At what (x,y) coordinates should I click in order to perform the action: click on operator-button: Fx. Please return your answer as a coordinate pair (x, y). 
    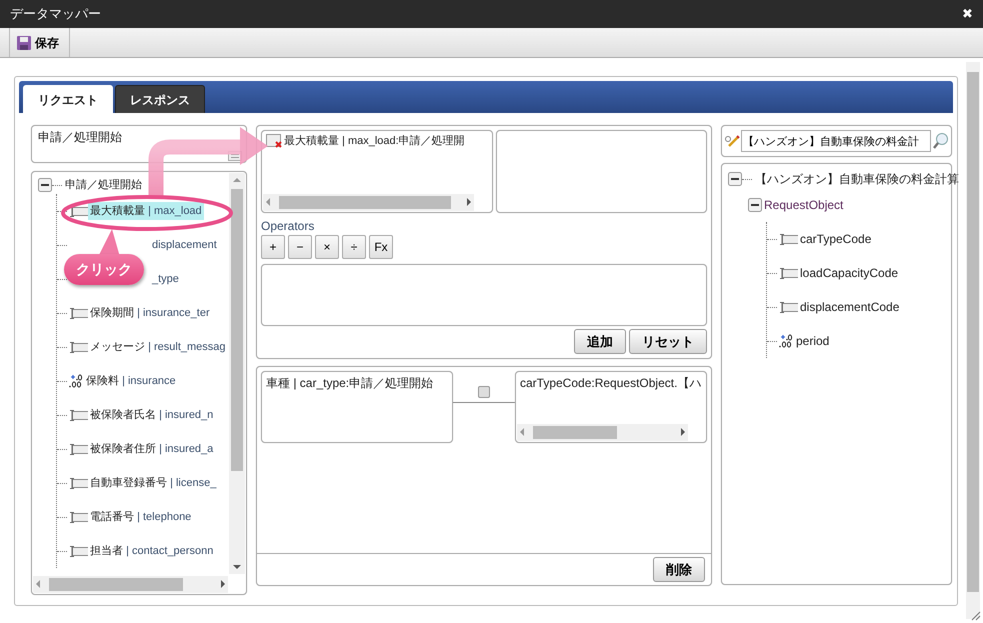
    Looking at the image, I should click on (381, 247).